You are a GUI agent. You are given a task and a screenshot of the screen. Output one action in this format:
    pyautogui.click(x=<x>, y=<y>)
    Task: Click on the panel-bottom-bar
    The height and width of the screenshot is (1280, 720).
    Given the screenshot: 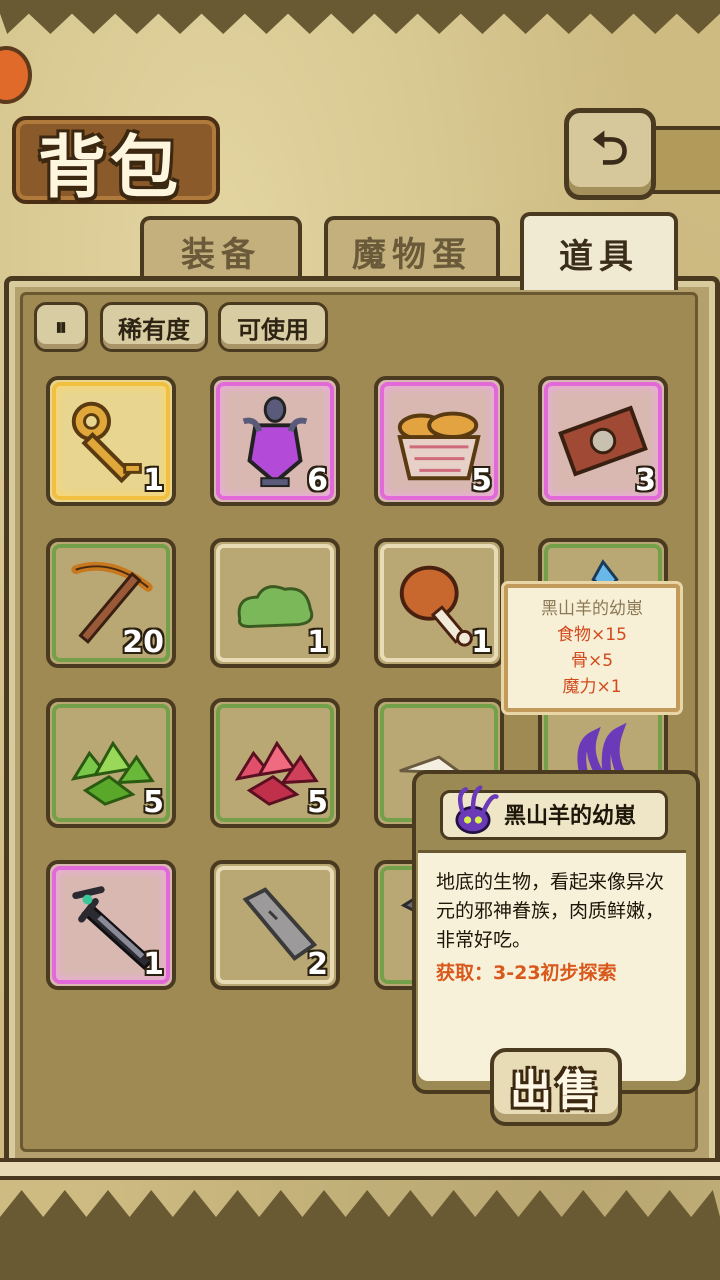 What is the action you would take?
    pyautogui.click(x=360, y=1169)
    